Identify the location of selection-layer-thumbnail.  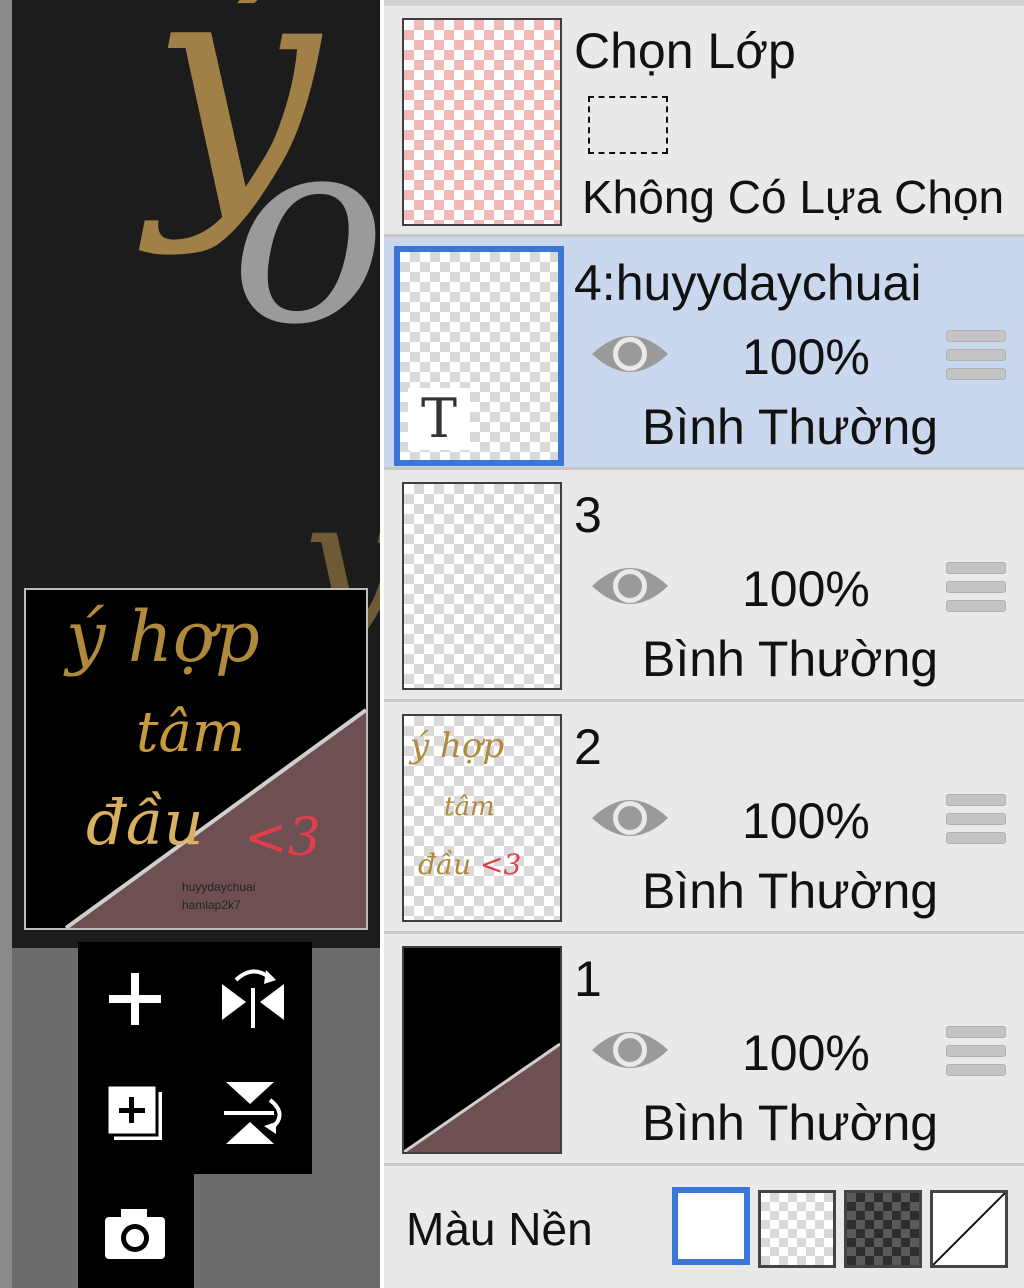
(482, 122).